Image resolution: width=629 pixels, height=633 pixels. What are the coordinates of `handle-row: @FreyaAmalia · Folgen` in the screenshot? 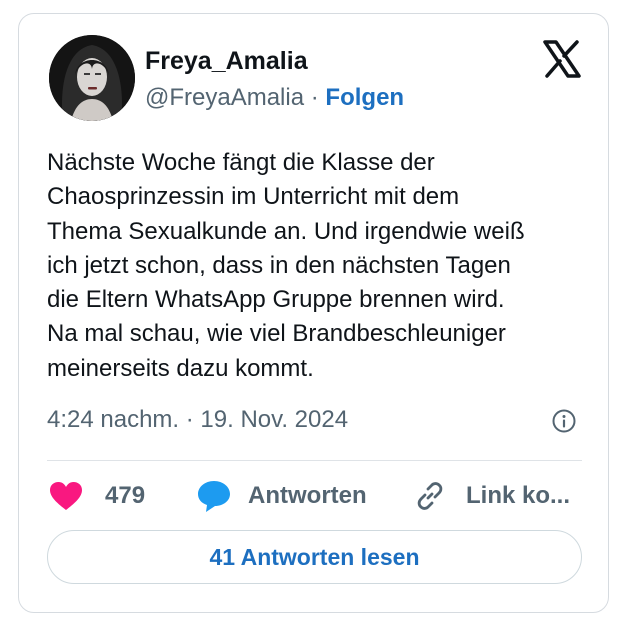 It's located at (274, 98).